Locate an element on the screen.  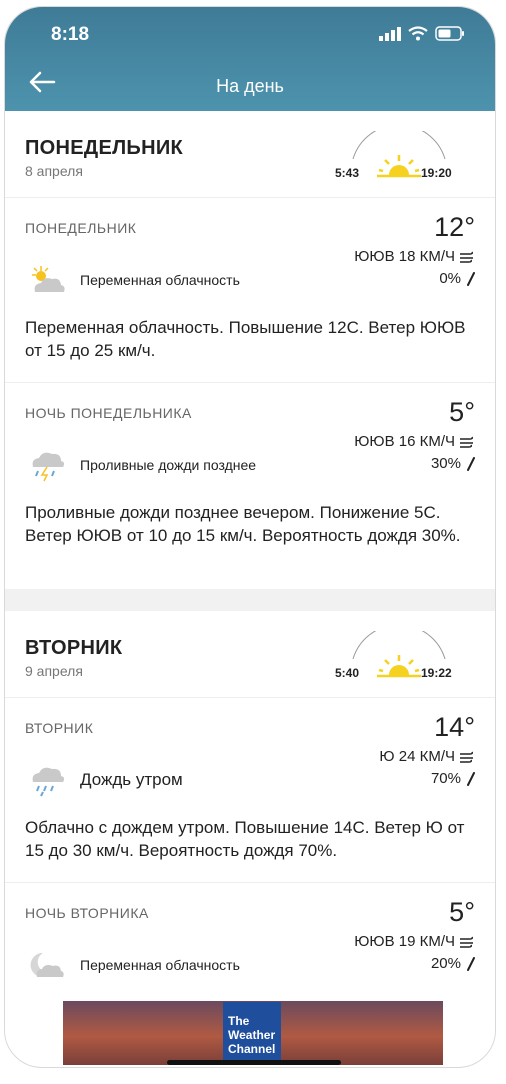
day-header: ПОНЕДЕЛЬНИК 8 апреля 5:43 19:20 is located at coordinates (250, 154).